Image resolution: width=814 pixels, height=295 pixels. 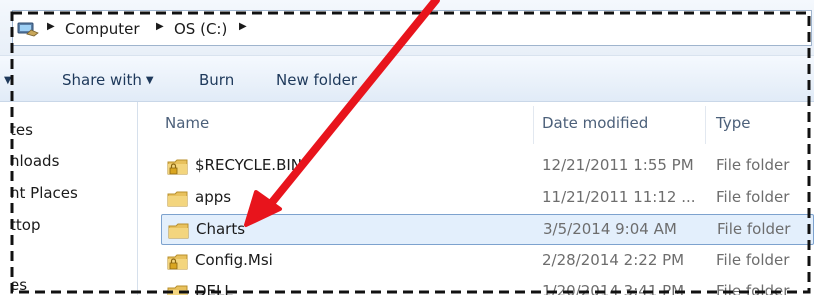 I want to click on nav-item-libraries: es, so click(x=18, y=285).